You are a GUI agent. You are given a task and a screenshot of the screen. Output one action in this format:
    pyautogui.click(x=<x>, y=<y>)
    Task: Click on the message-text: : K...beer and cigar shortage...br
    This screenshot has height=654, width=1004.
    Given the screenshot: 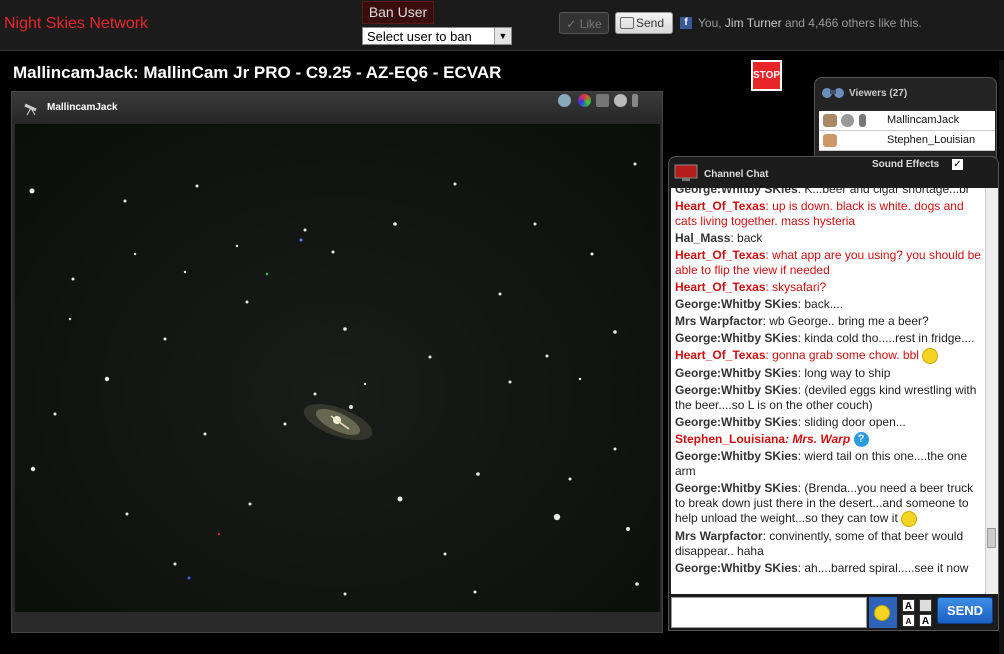 What is the action you would take?
    pyautogui.click(x=883, y=192)
    